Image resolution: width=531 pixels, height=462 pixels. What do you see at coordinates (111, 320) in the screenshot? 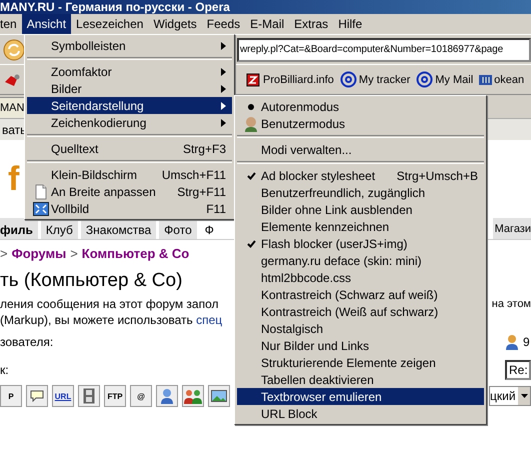
I see `paragraph-text: (Markup), вы можете использовать спец` at bounding box center [111, 320].